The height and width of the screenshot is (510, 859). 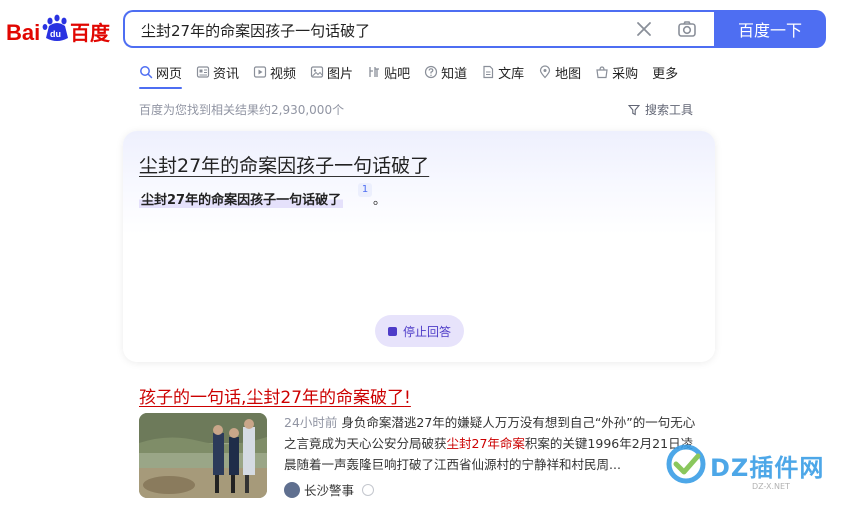 I want to click on tab-zhidao: 知道, so click(x=445, y=72).